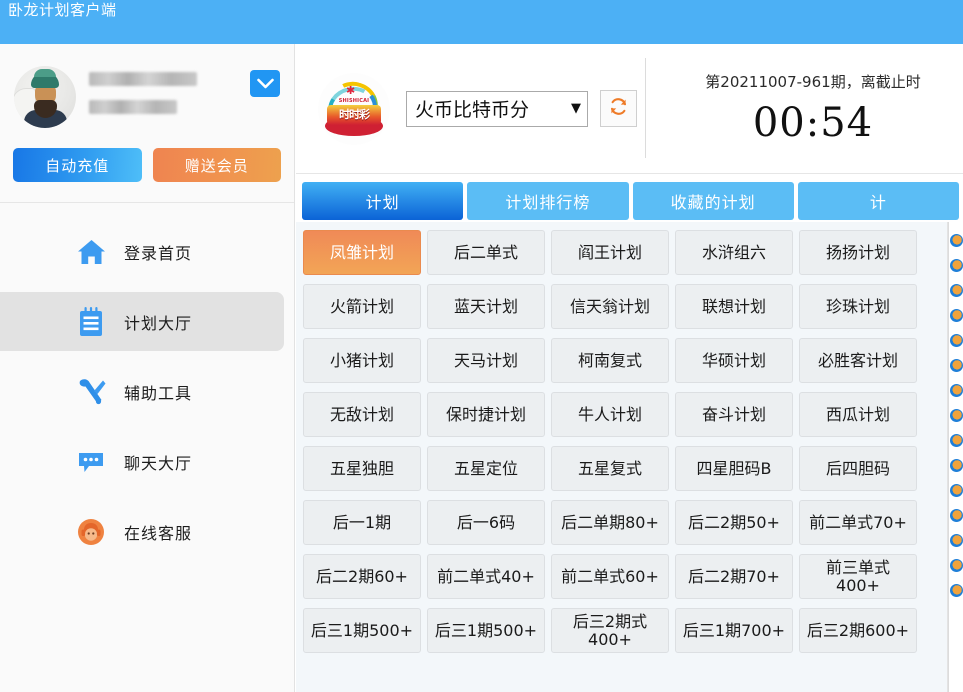 The height and width of the screenshot is (692, 963). What do you see at coordinates (486, 468) in the screenshot?
I see `plan-button: 五星定位` at bounding box center [486, 468].